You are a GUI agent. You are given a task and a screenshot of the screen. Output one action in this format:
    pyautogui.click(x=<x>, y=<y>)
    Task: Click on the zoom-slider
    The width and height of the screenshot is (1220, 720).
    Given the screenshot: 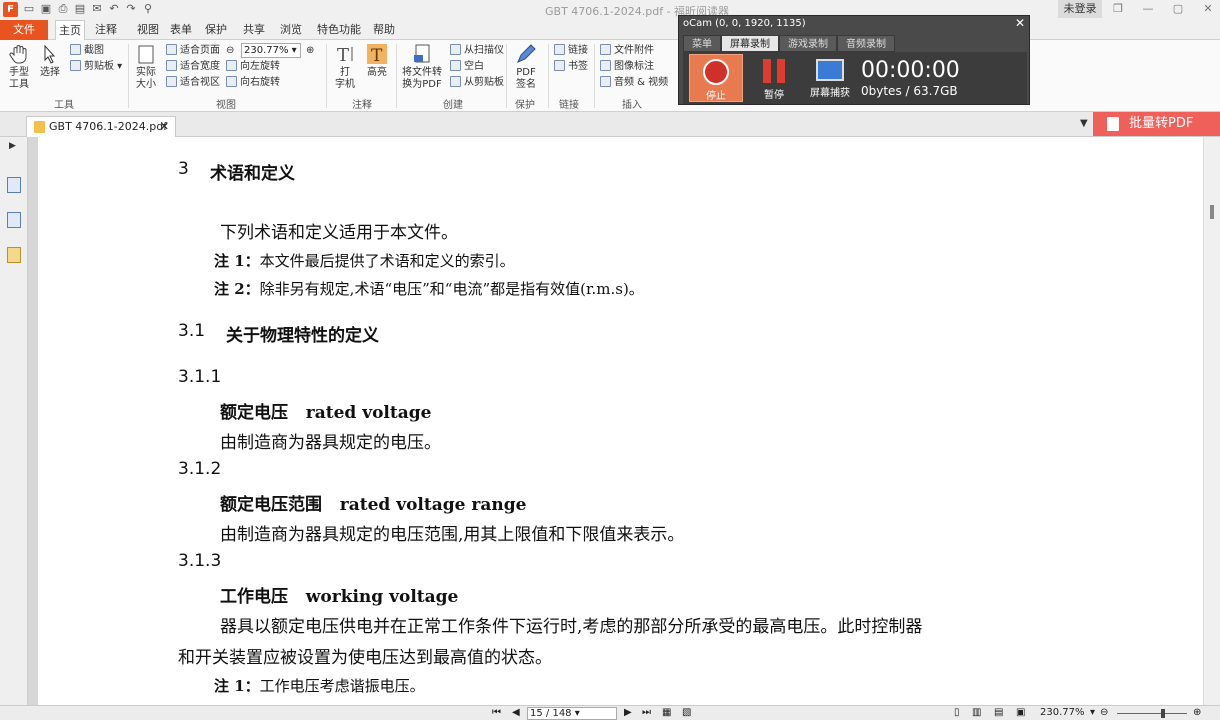 What is the action you would take?
    pyautogui.click(x=1152, y=713)
    